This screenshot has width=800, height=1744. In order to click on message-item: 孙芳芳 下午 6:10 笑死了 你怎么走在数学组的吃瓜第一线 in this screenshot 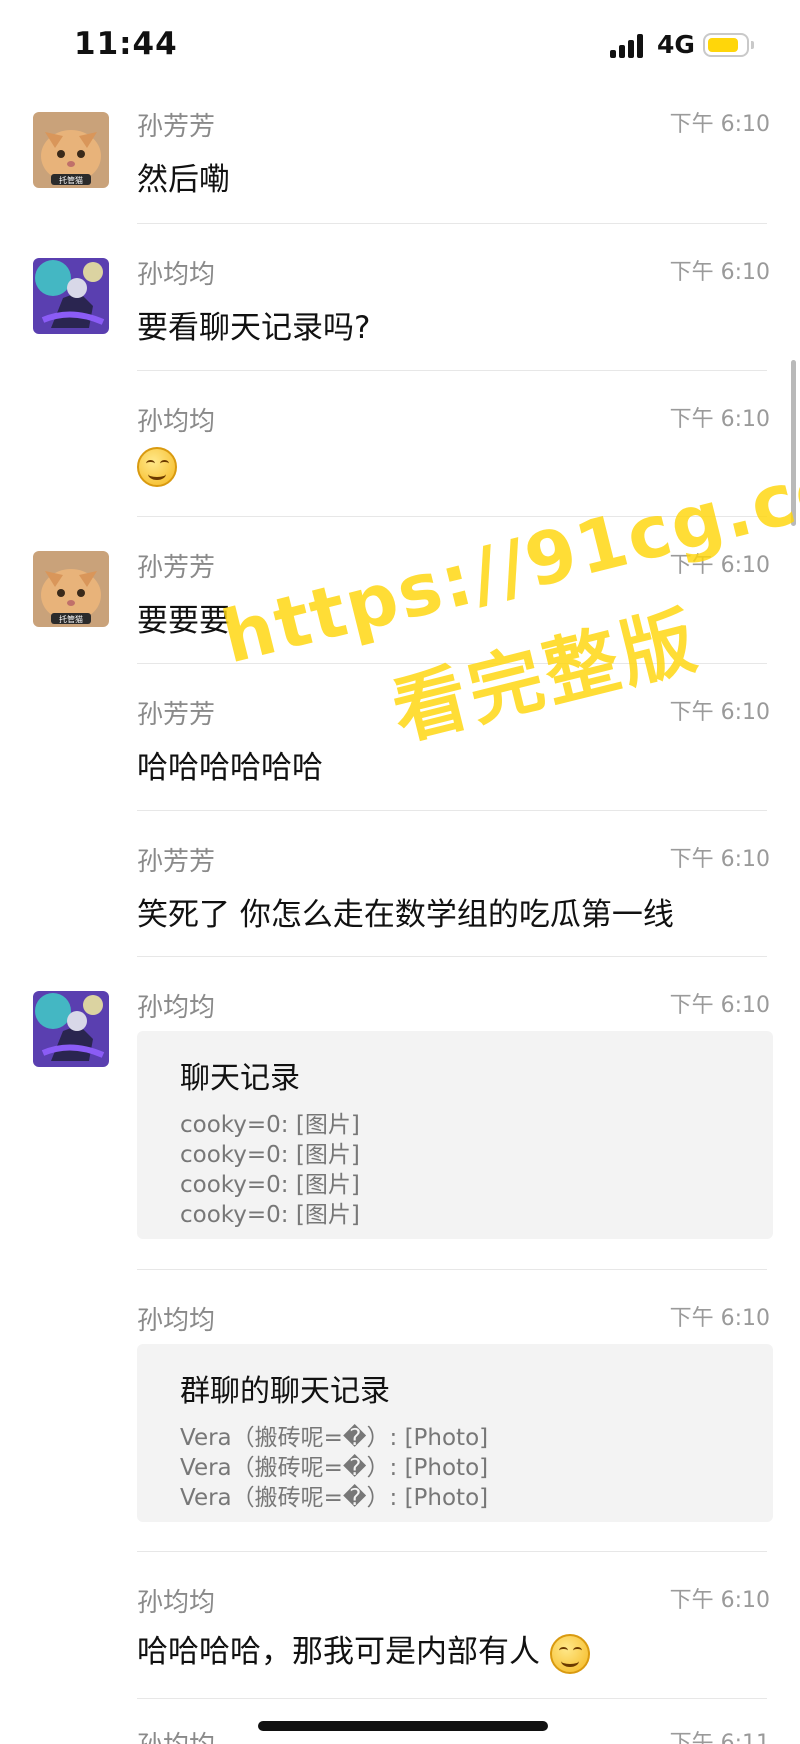, I will do `click(400, 884)`.